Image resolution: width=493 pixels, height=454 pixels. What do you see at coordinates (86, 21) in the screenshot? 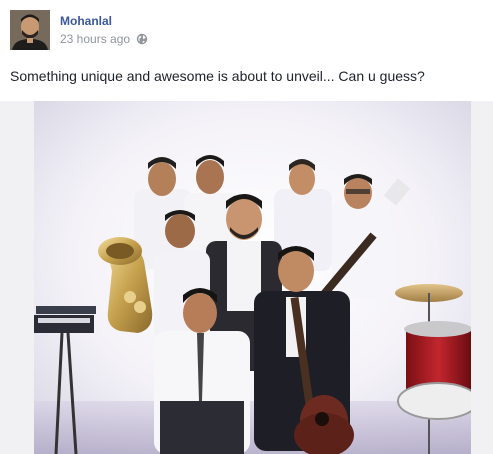
I see `author-name-link: Mohanlal` at bounding box center [86, 21].